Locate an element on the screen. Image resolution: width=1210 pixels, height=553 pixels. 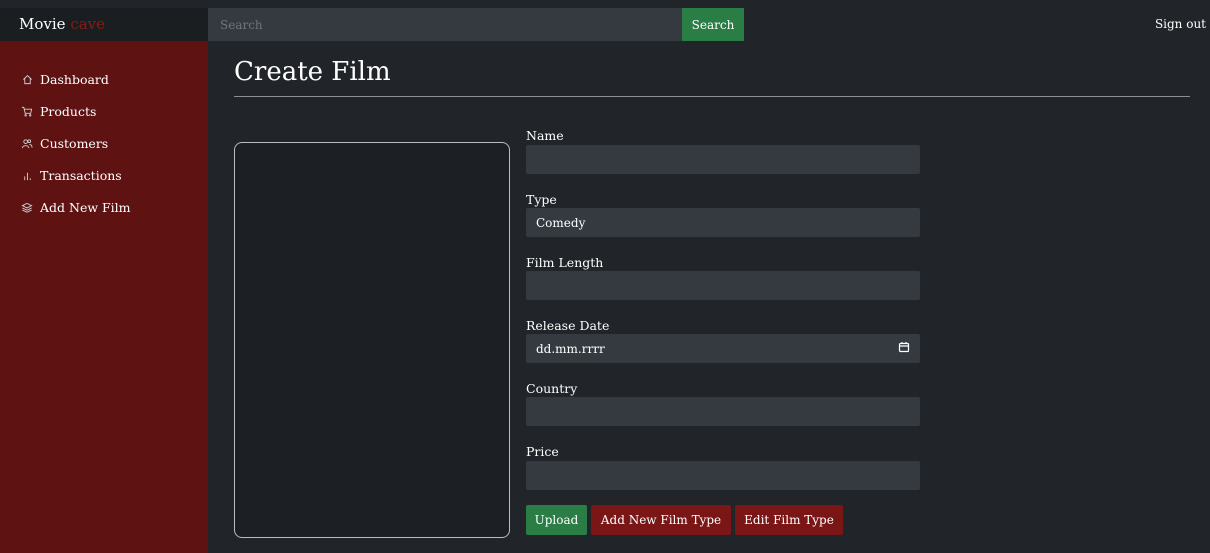
users-icon is located at coordinates (27, 143).